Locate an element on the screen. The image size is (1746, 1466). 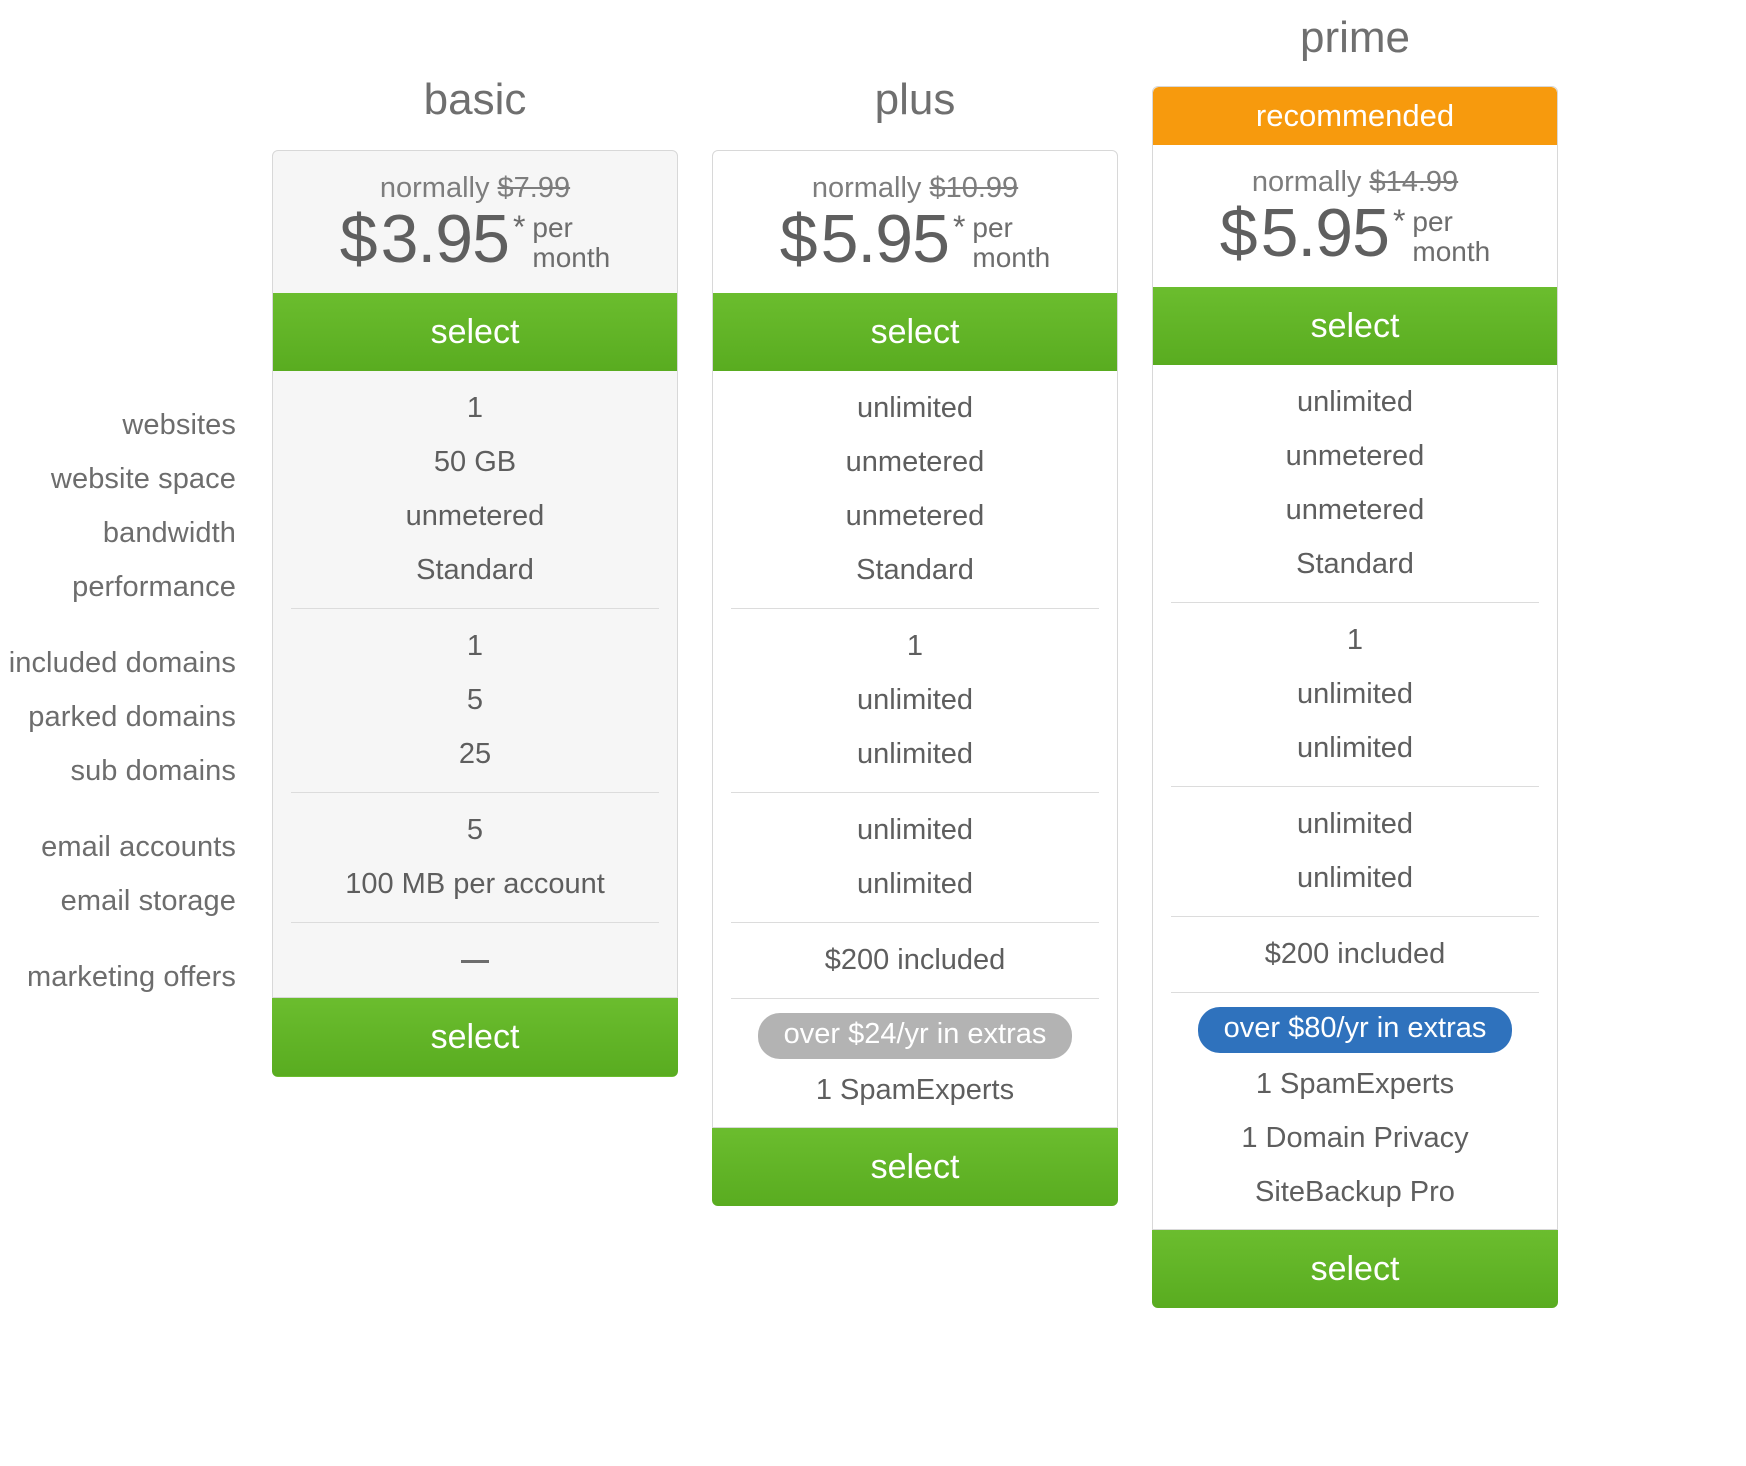
price-amount-plus: $5.95 is located at coordinates (865, 239).